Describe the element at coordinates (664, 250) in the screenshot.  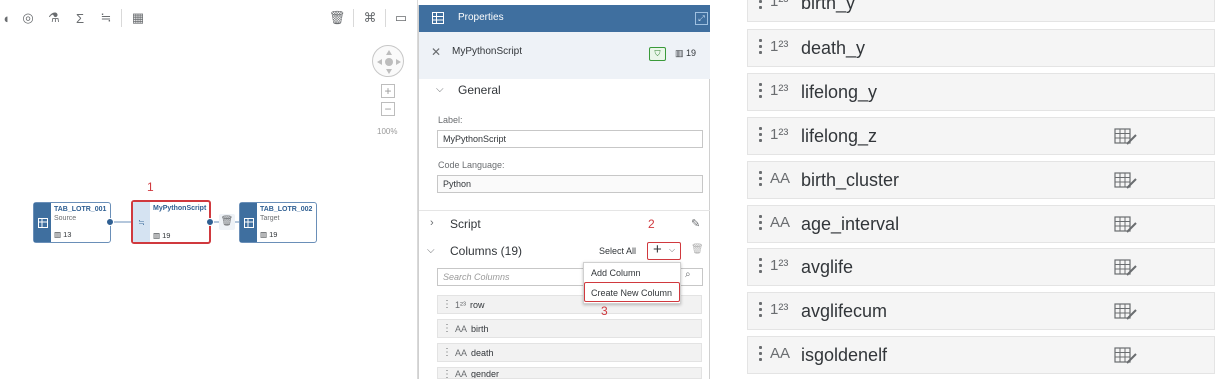
I see `add-column-button: + ⌵` at that location.